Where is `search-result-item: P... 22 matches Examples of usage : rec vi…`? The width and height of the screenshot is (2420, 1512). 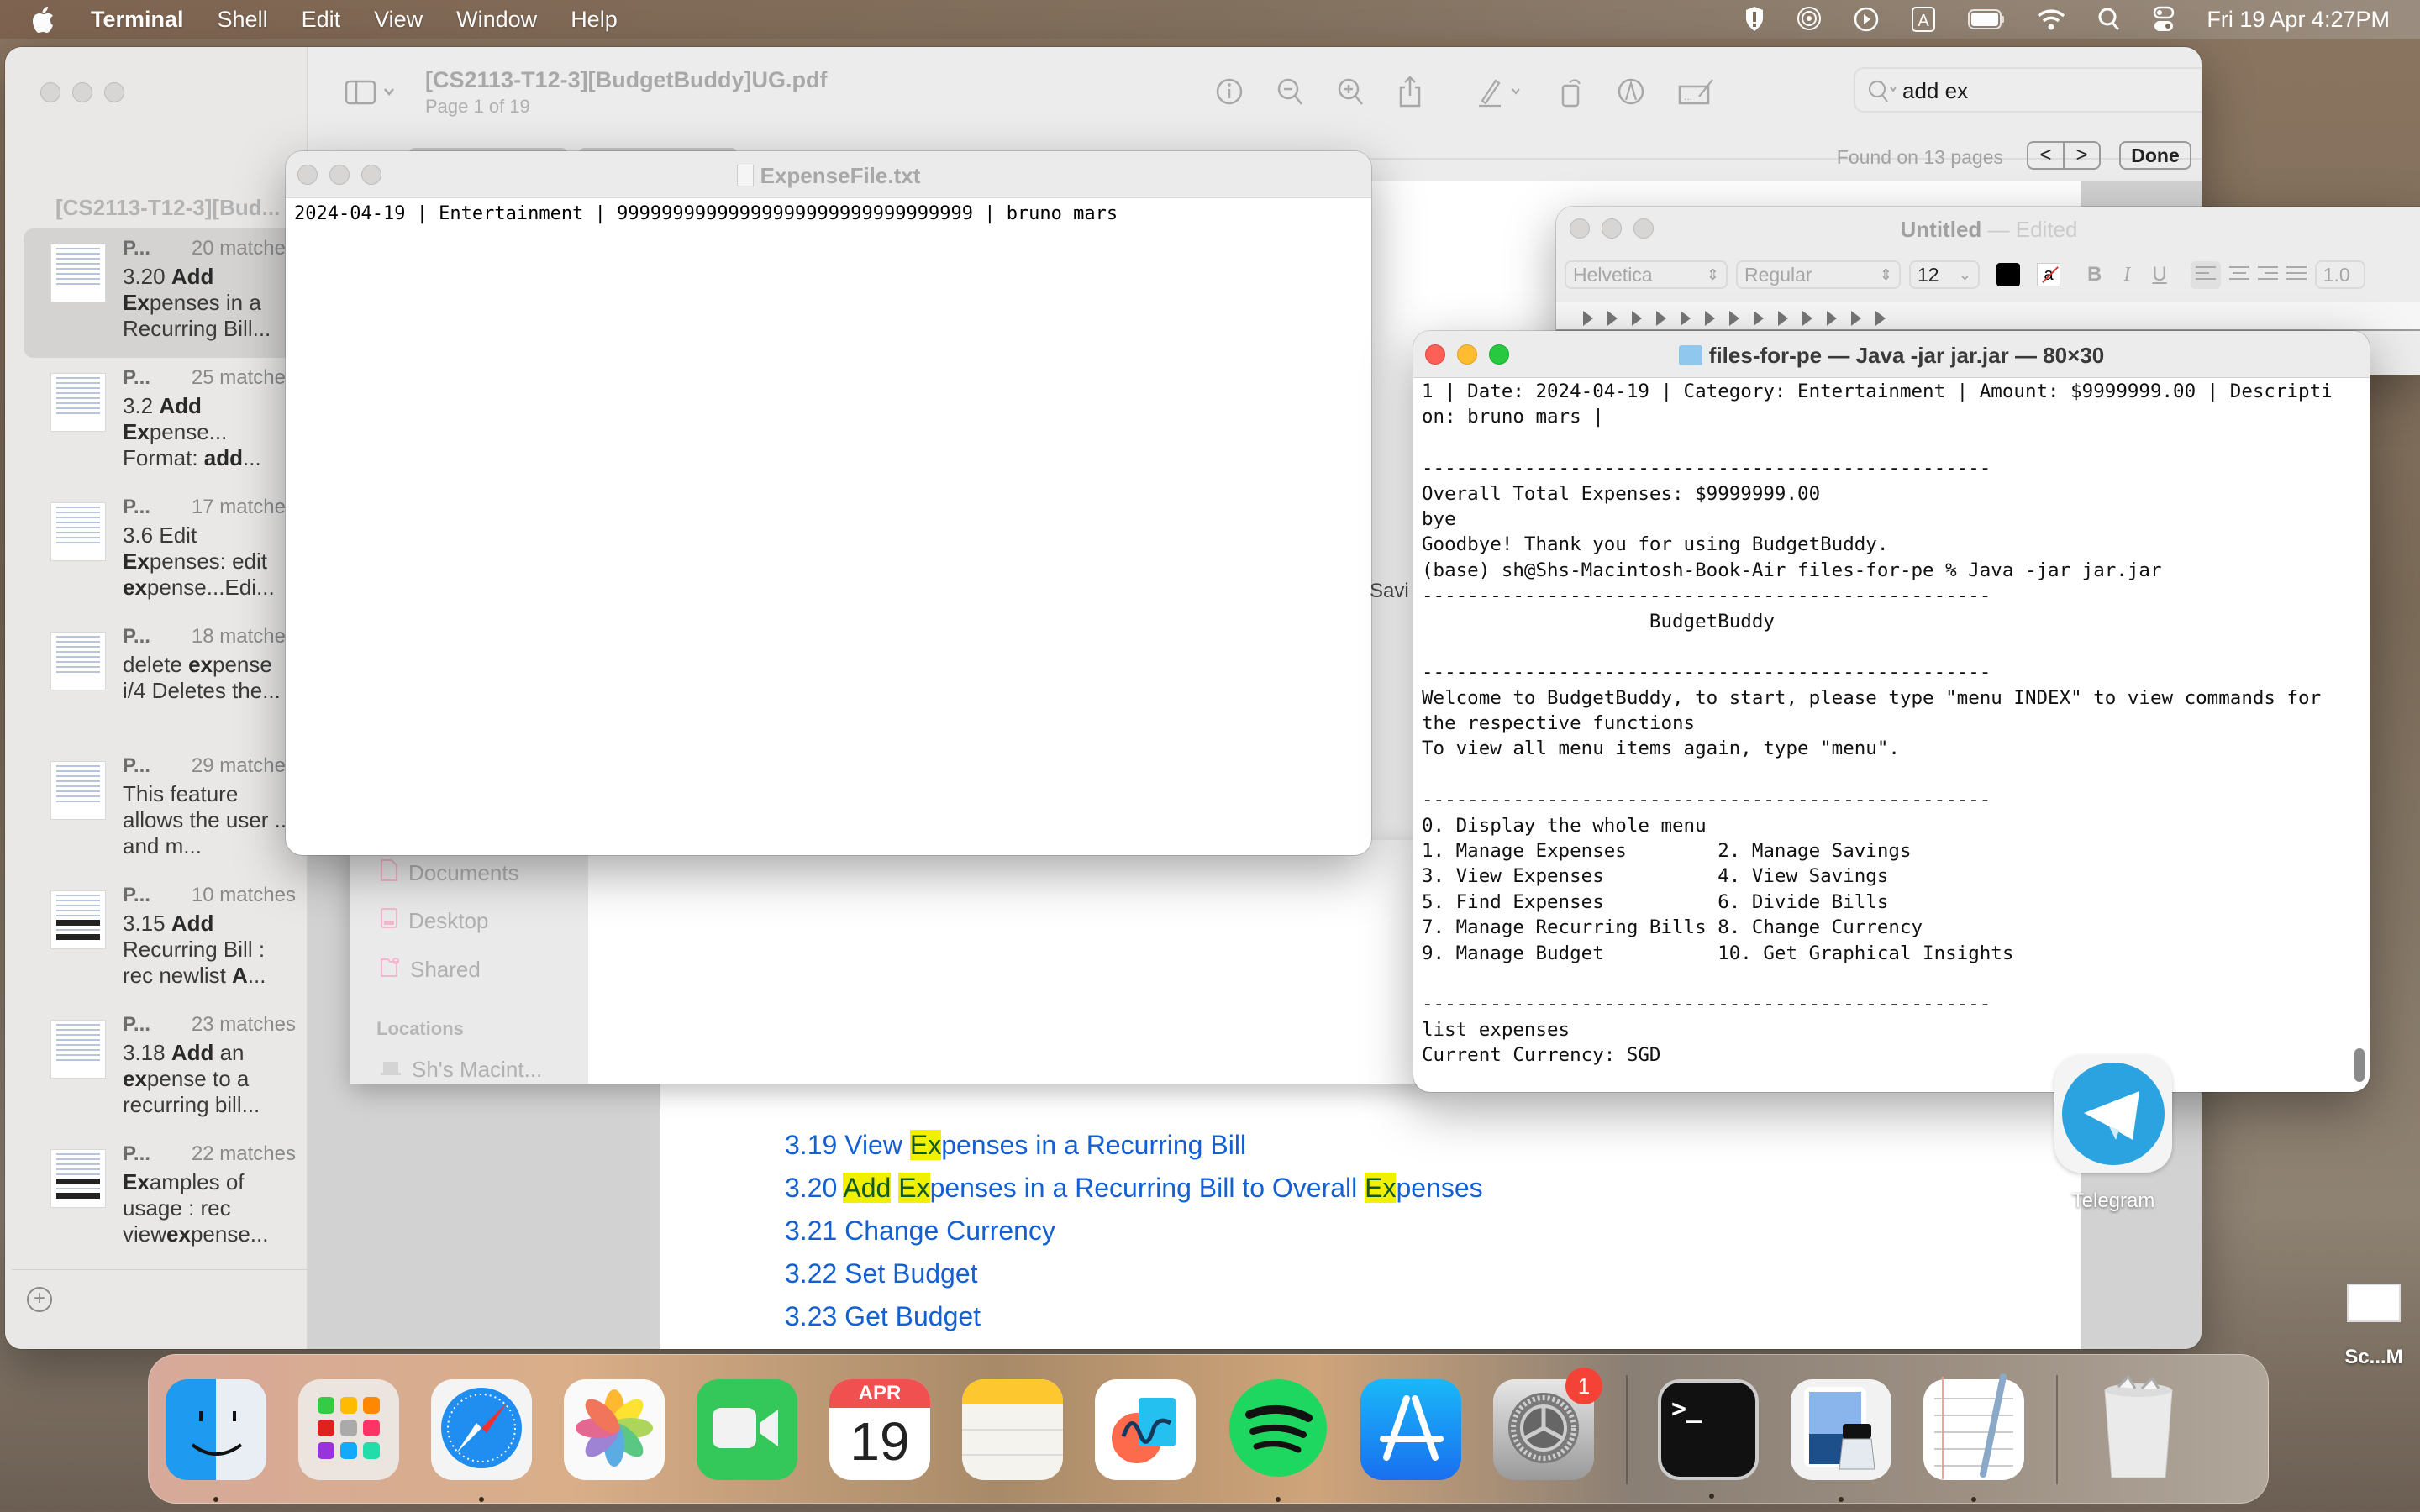
search-result-item: P... 22 matches Examples of usage : rec vi… is located at coordinates (166, 1198).